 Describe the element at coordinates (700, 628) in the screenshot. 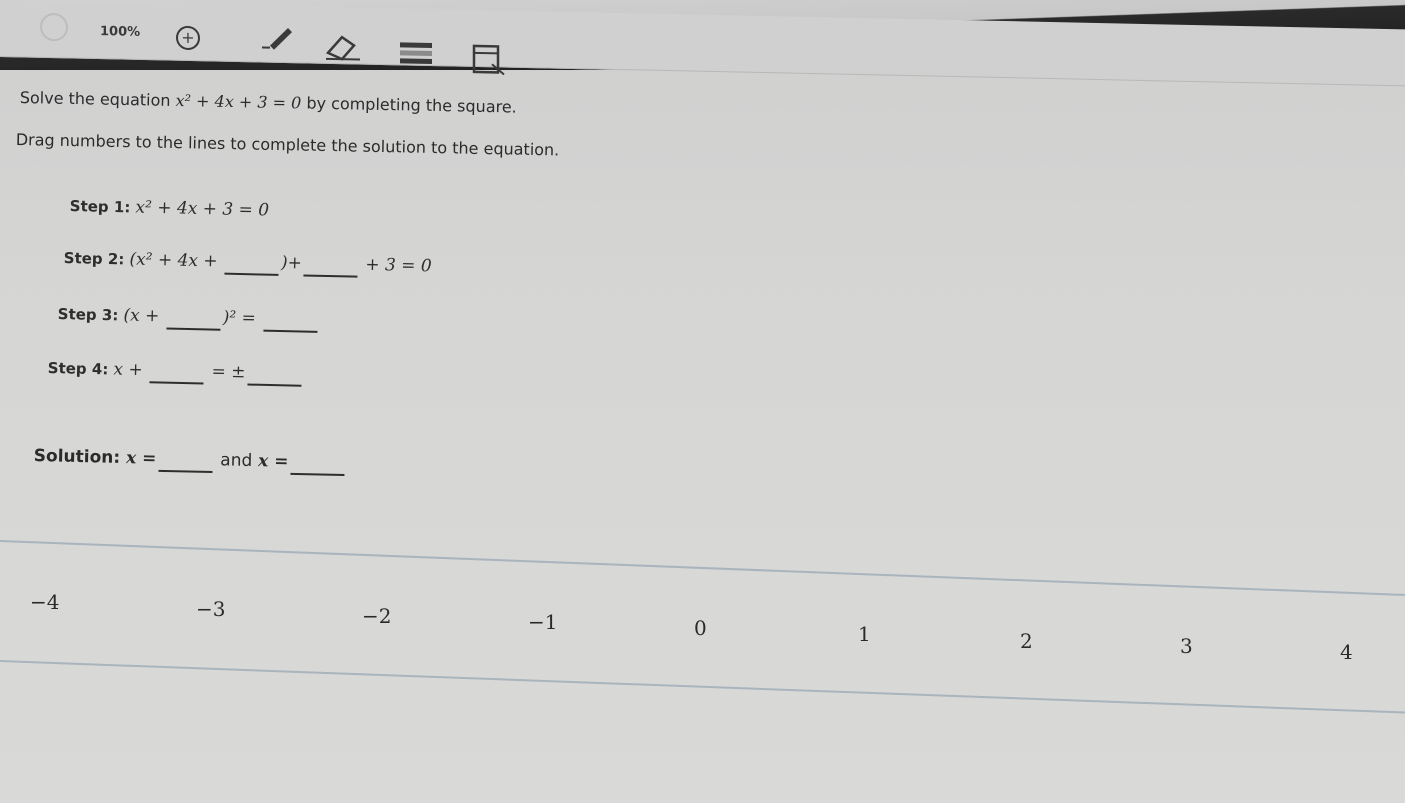

I see `number-tile: 0` at that location.